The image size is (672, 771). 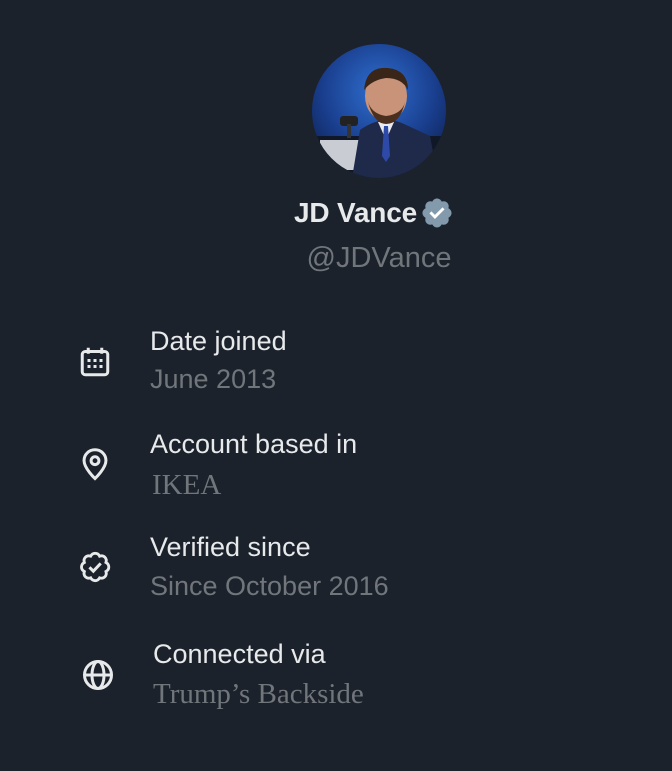 What do you see at coordinates (336, 471) in the screenshot?
I see `about-item-account-based-in: Account based in IKEA` at bounding box center [336, 471].